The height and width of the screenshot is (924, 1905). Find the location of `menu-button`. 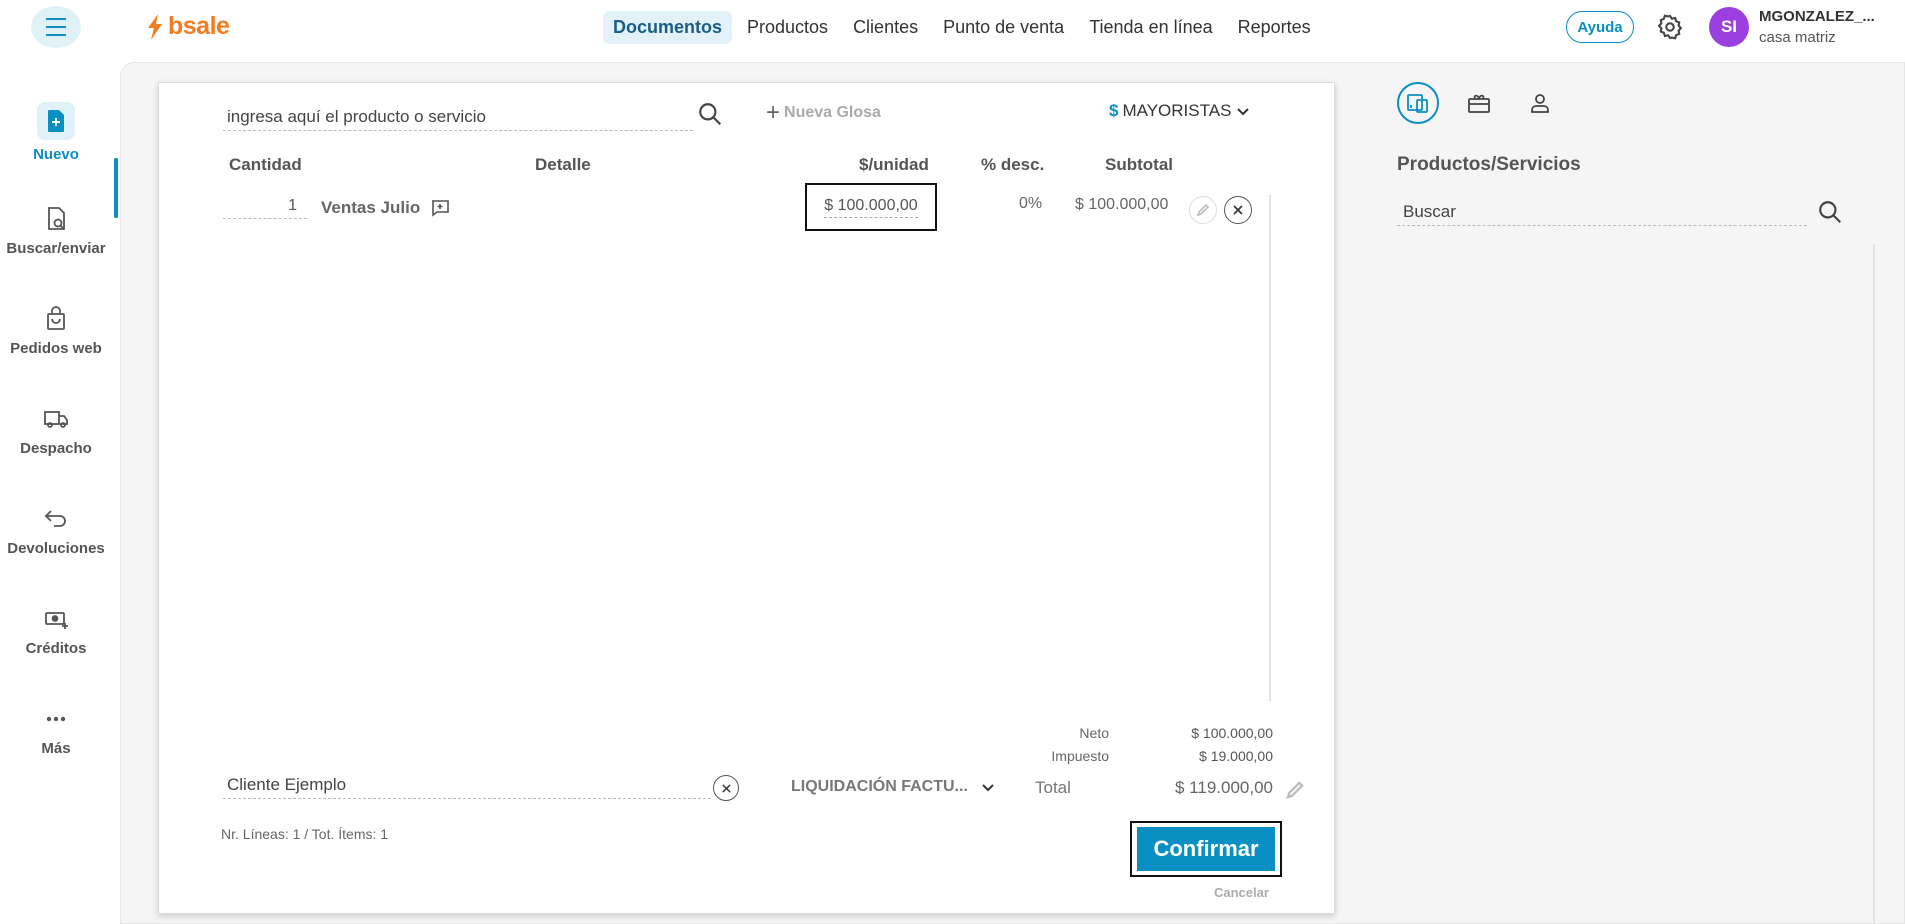

menu-button is located at coordinates (56, 27).